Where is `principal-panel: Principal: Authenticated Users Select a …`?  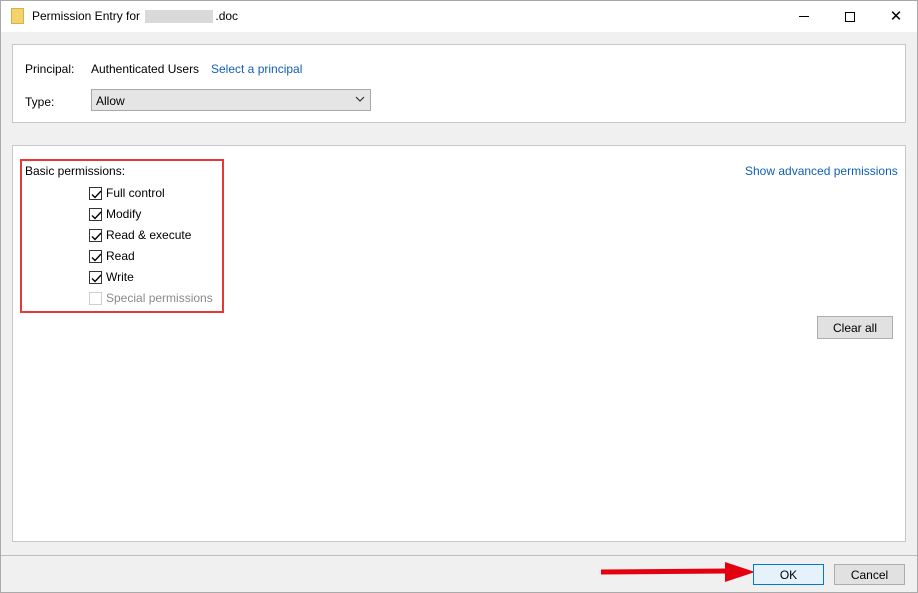 principal-panel: Principal: Authenticated Users Select a … is located at coordinates (459, 83).